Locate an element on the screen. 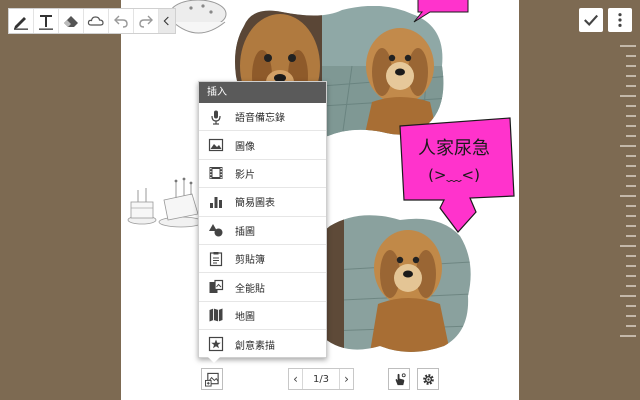  text-icon is located at coordinates (46, 22).